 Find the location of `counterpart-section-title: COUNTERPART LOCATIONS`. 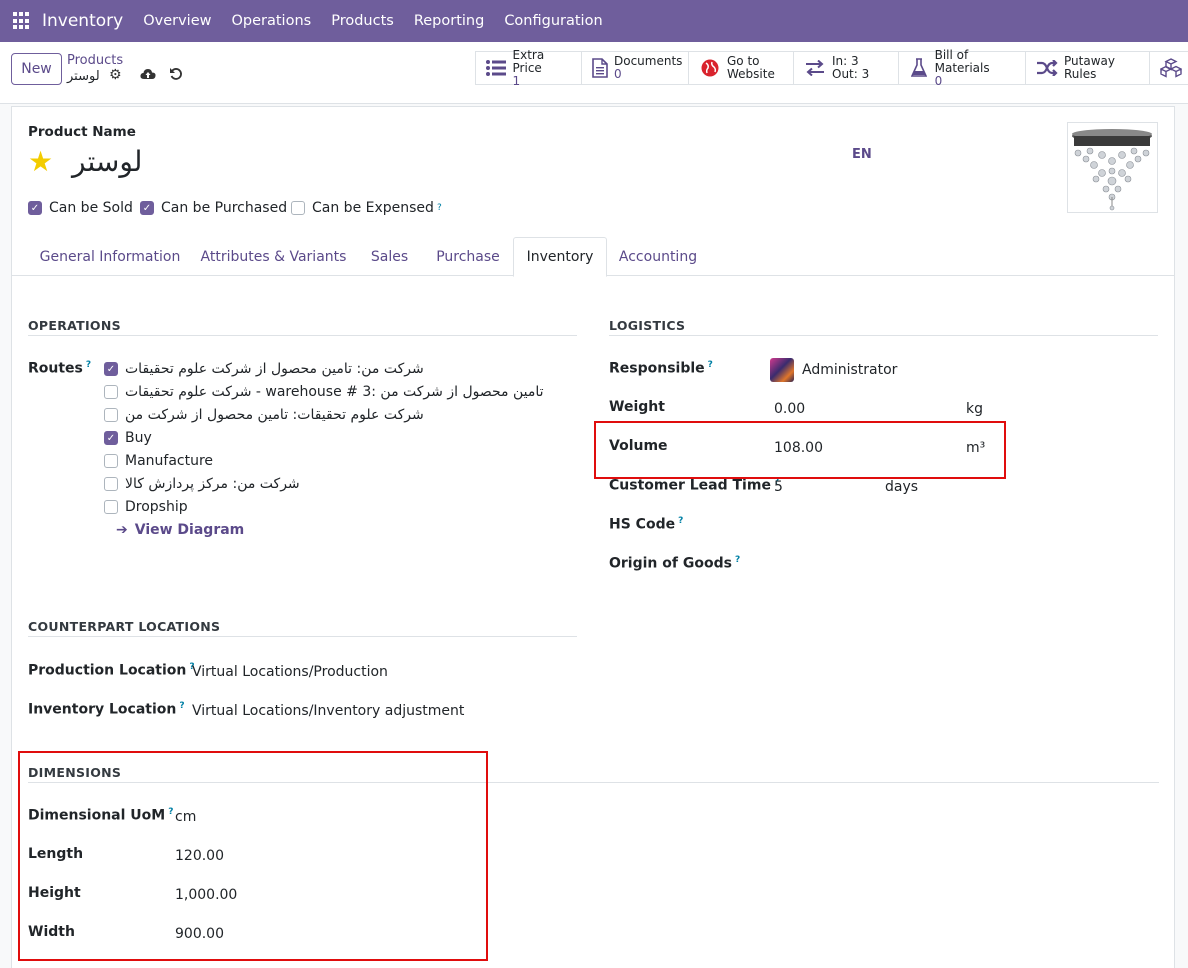

counterpart-section-title: COUNTERPART LOCATIONS is located at coordinates (124, 626).